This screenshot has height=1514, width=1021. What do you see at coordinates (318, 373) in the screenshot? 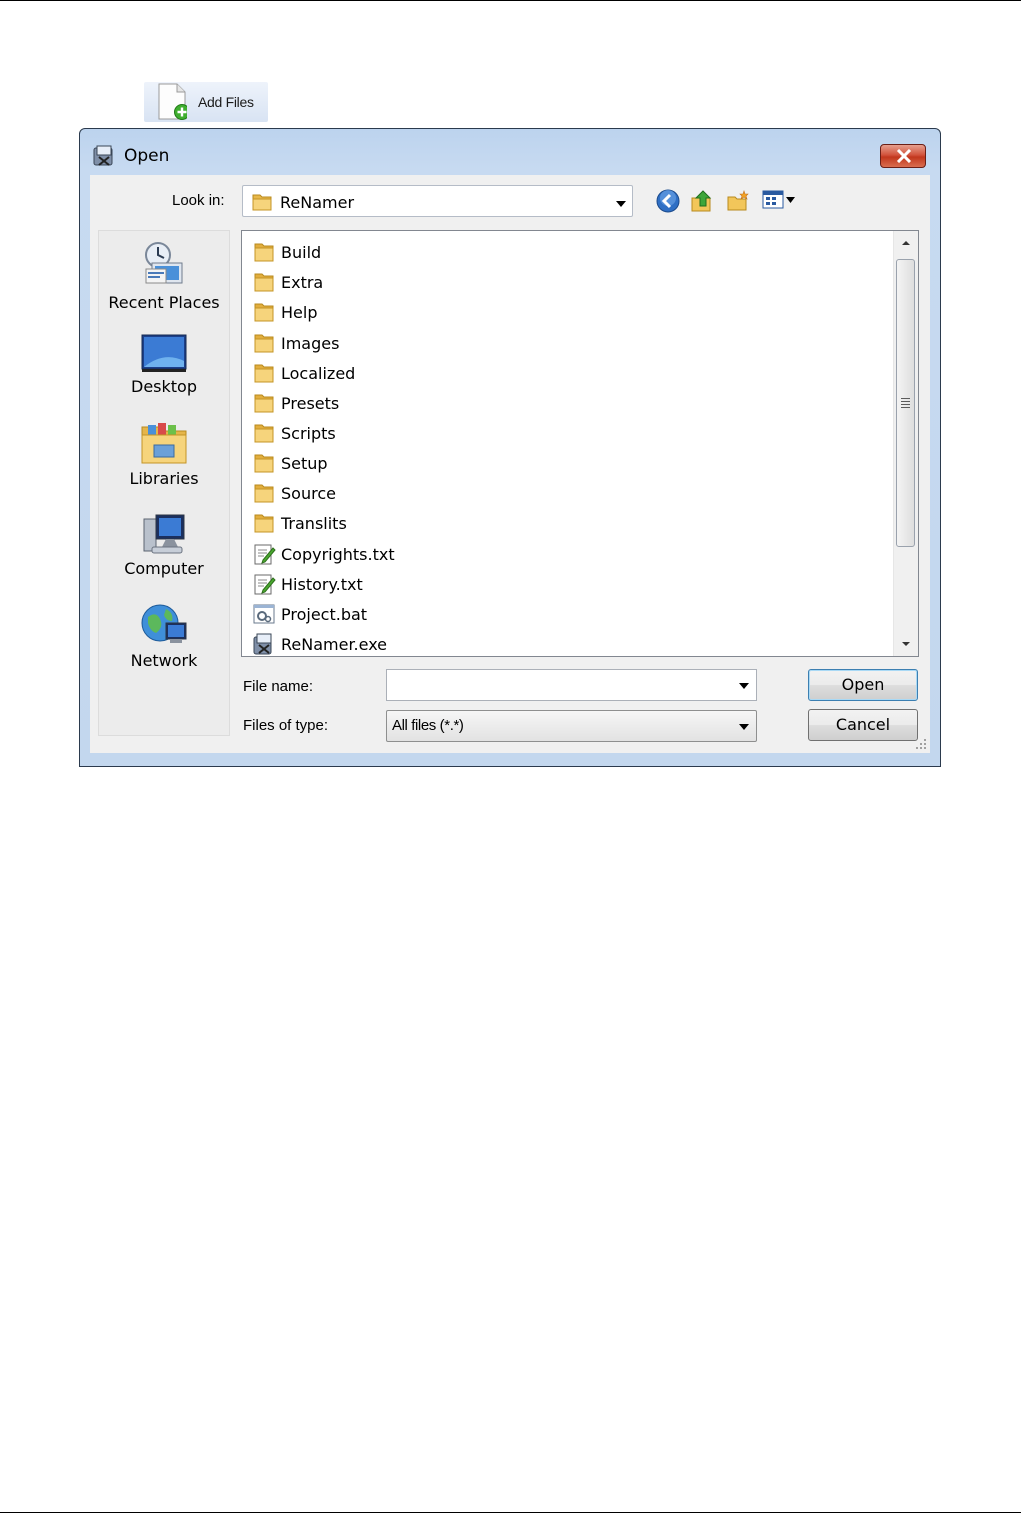
I see `file-name: Localized` at bounding box center [318, 373].